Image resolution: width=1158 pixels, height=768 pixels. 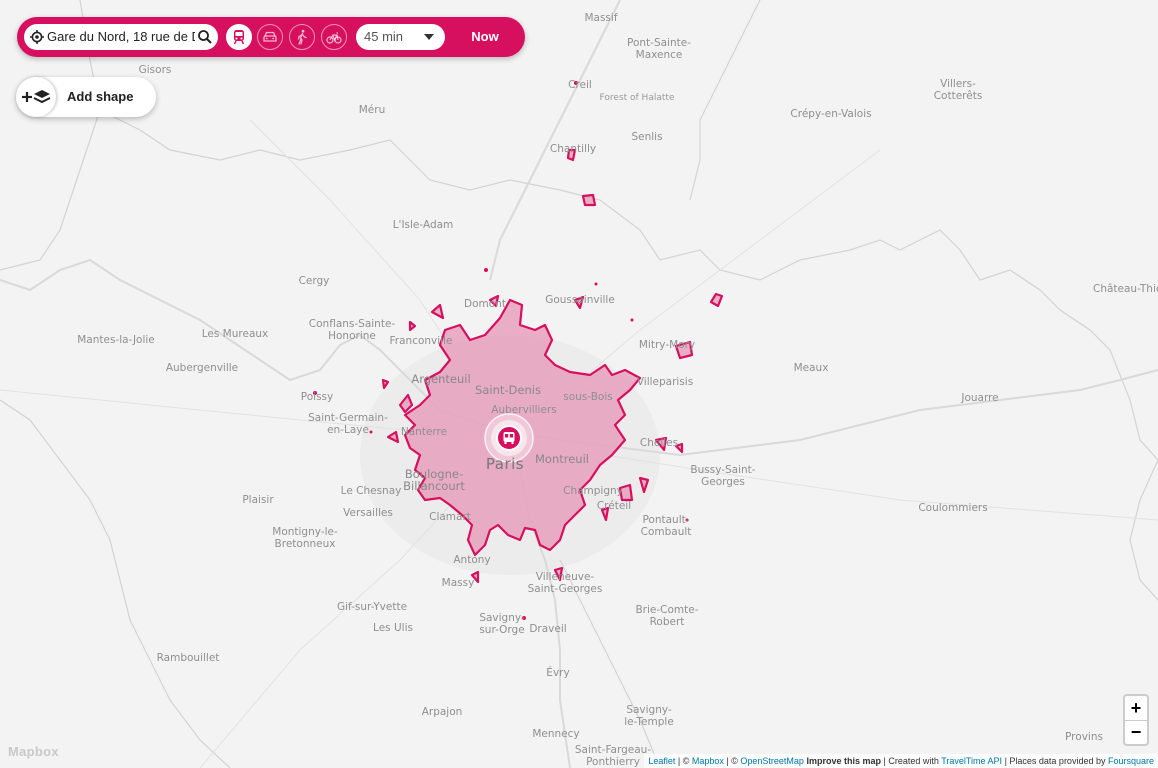 What do you see at coordinates (667, 616) in the screenshot?
I see `place-label-brie: Brie-Comte- Robert` at bounding box center [667, 616].